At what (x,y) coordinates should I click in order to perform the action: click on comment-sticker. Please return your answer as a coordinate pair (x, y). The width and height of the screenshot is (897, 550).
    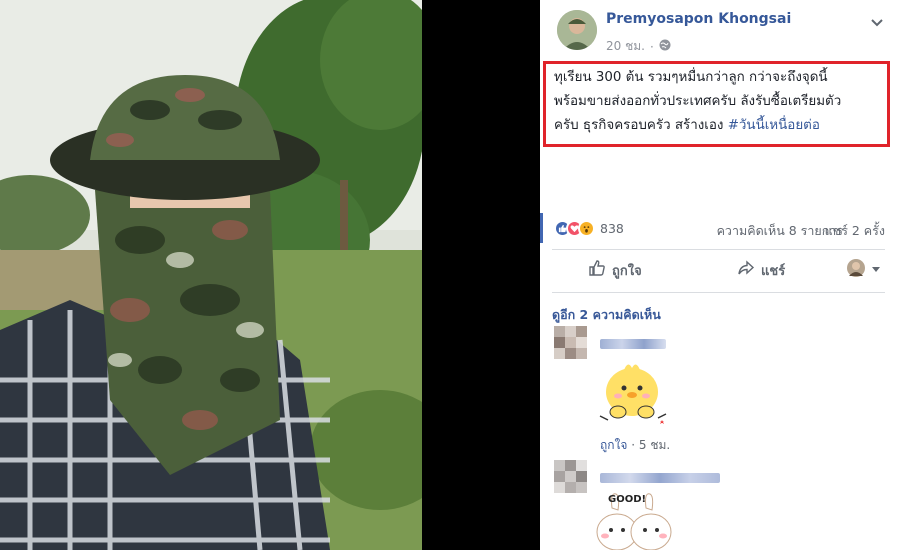
    Looking at the image, I should click on (633, 394).